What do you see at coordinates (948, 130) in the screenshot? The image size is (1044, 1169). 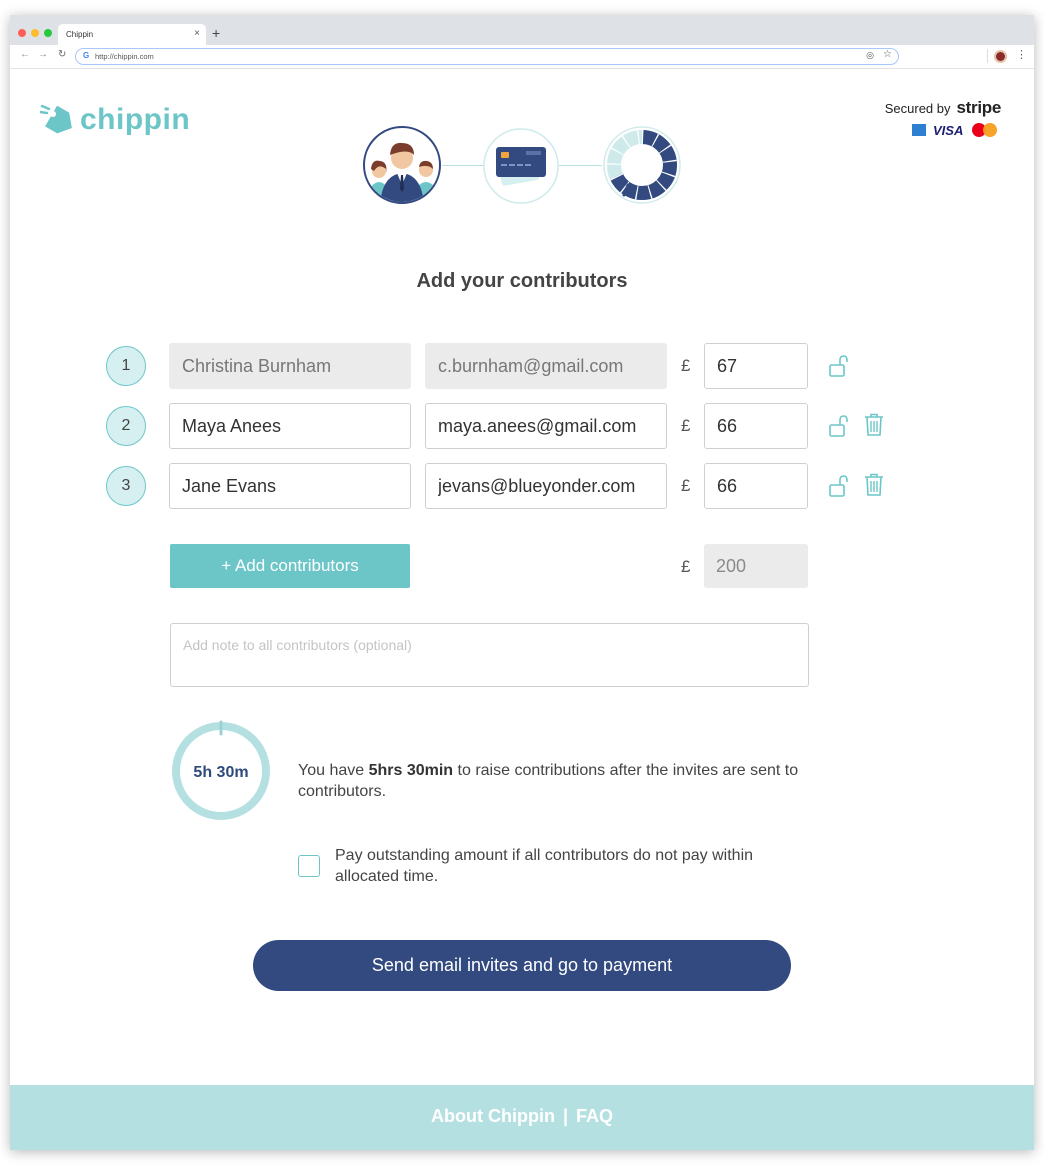 I see `visa-icon: VISA` at bounding box center [948, 130].